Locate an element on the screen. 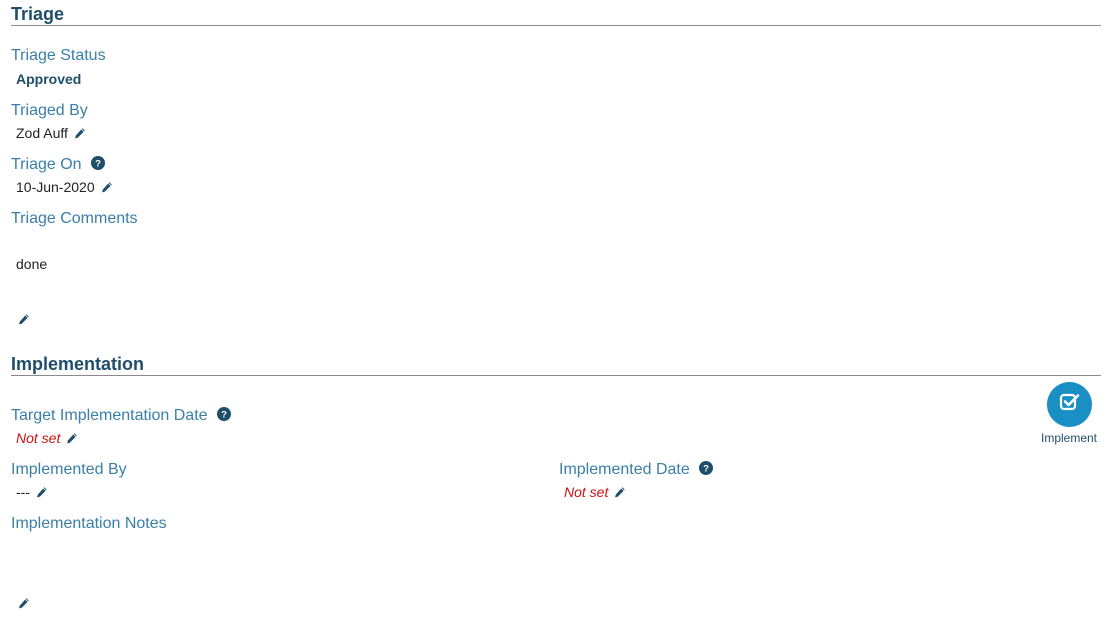 The height and width of the screenshot is (620, 1106). triage-status-value: Approved is located at coordinates (48, 79).